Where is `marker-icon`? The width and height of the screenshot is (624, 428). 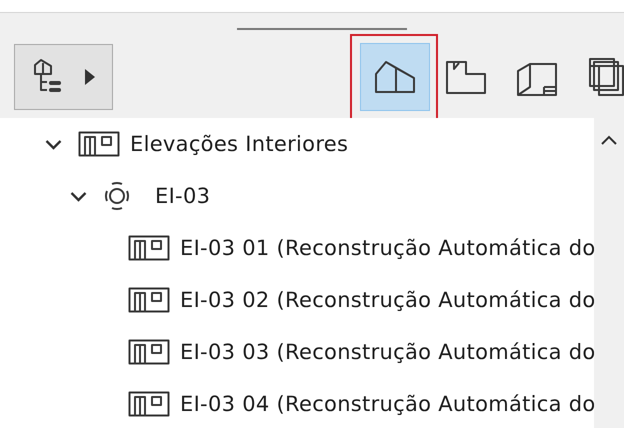
marker-icon is located at coordinates (117, 196).